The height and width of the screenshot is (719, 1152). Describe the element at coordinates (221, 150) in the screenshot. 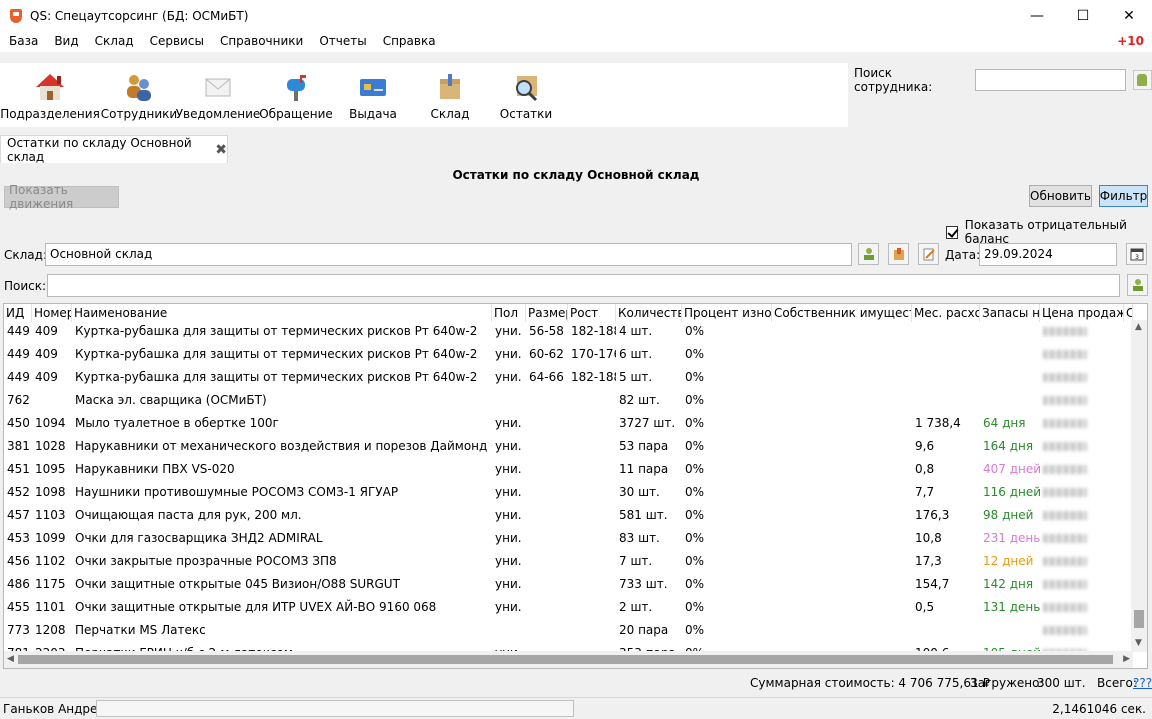

I see `close-tab-icon: ✖` at that location.